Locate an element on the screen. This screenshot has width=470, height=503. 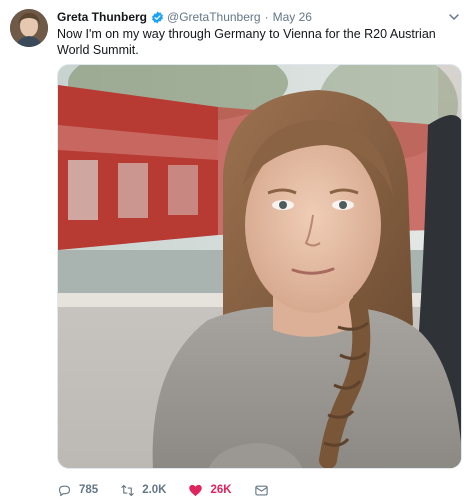
reply-icon is located at coordinates (64, 490).